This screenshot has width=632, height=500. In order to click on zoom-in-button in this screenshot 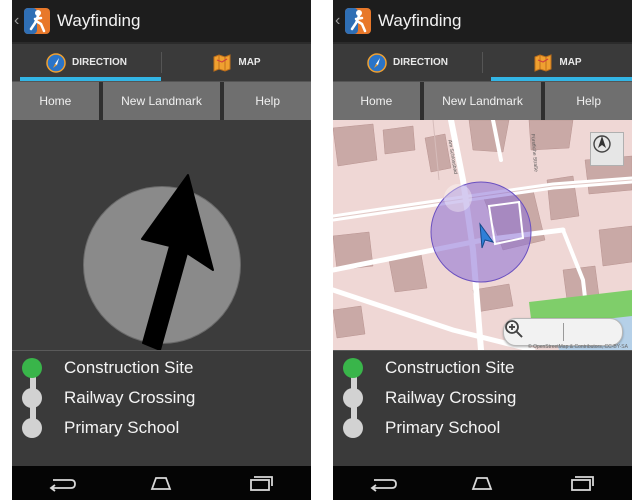, I will do `click(564, 332)`.